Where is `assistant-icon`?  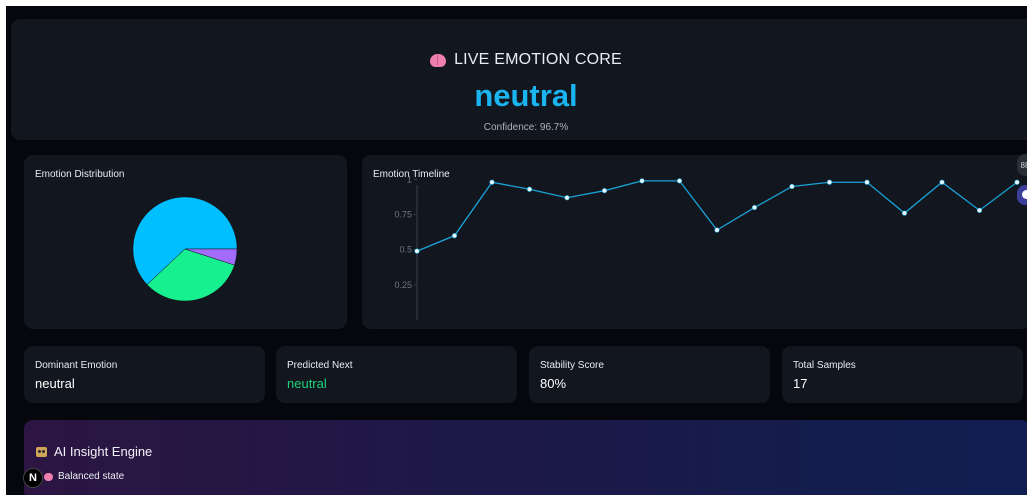
assistant-icon is located at coordinates (1024, 194).